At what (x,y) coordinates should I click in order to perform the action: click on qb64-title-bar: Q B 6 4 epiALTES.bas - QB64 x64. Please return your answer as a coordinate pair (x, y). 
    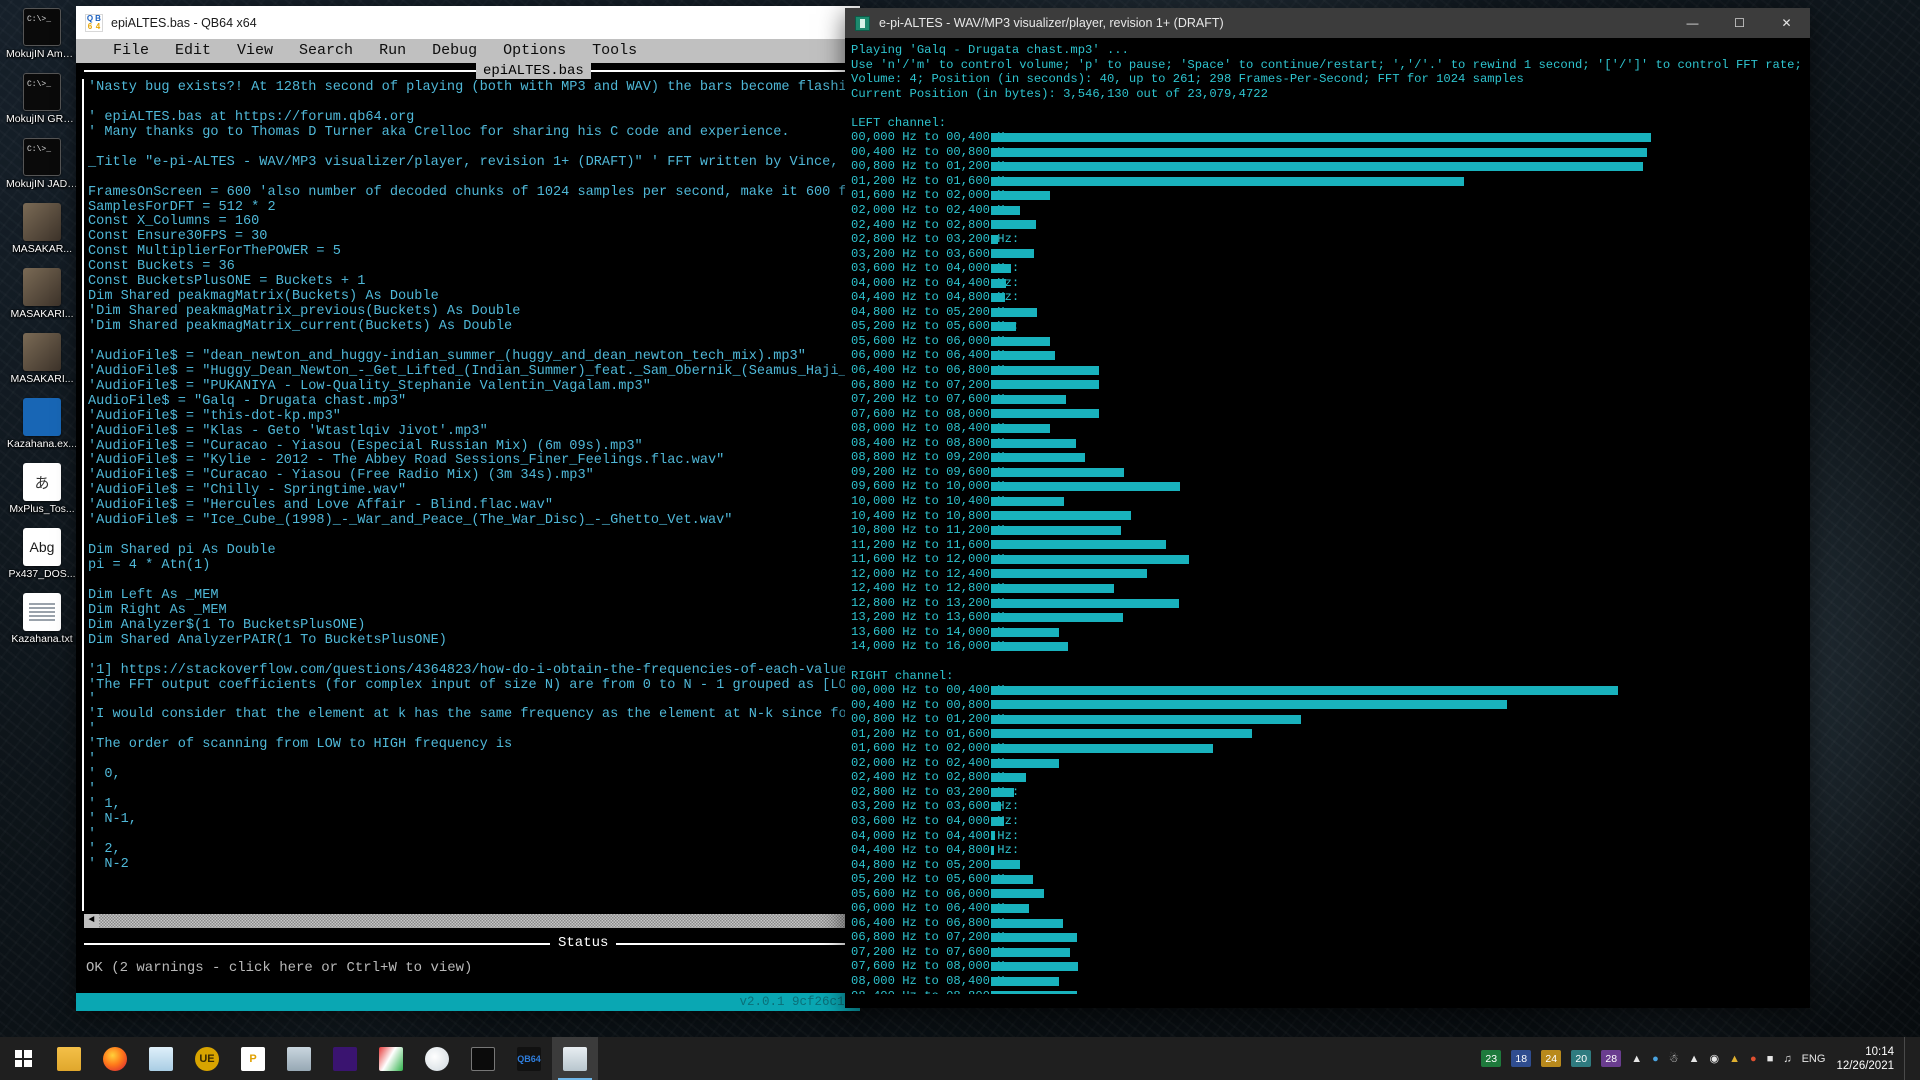
    Looking at the image, I should click on (468, 22).